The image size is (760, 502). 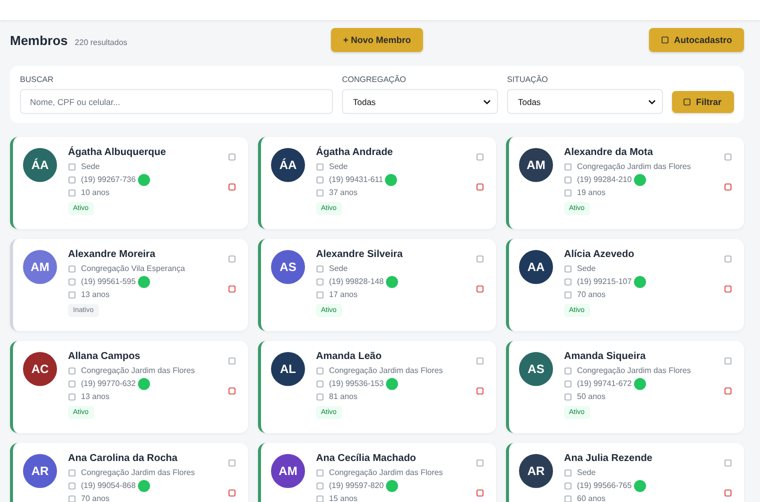 What do you see at coordinates (605, 356) in the screenshot?
I see `member-name: Amanda Siqueira` at bounding box center [605, 356].